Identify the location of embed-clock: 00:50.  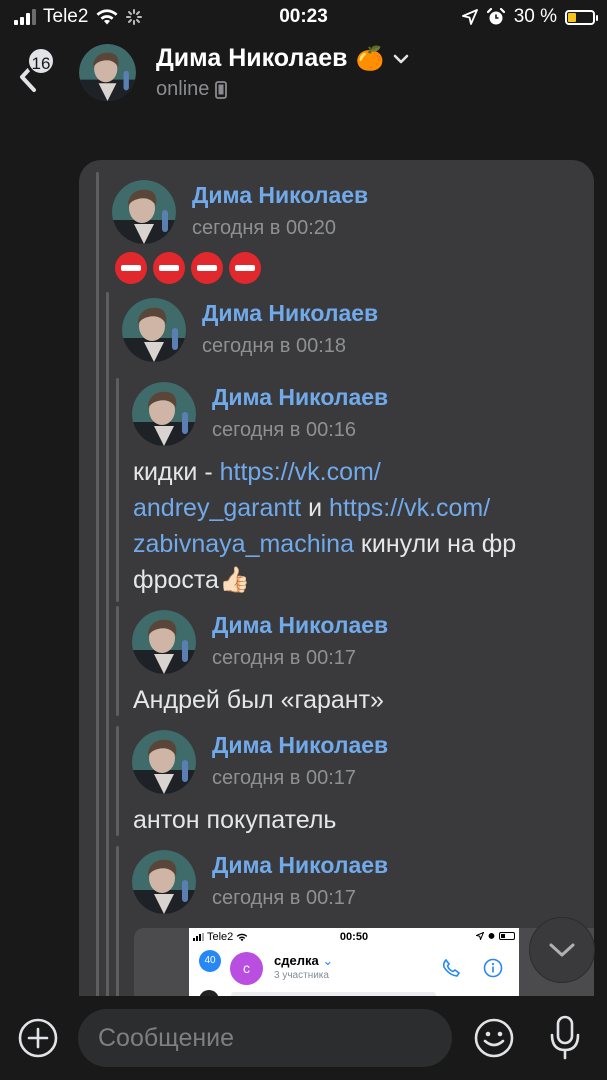
(354, 937).